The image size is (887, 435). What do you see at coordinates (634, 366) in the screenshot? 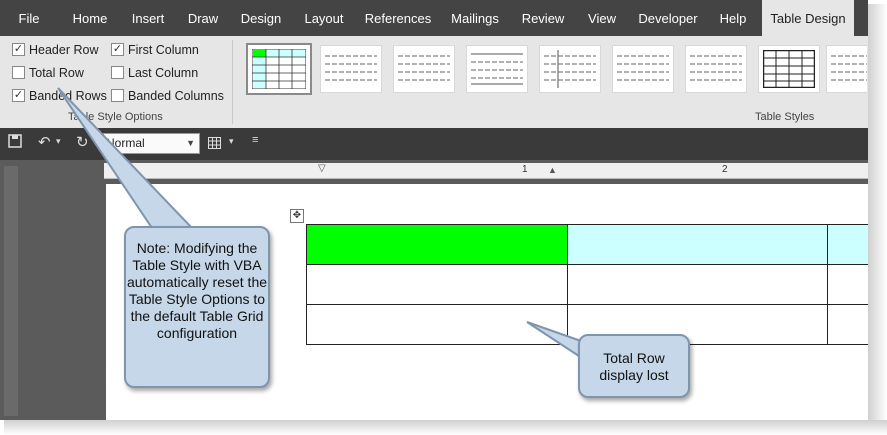
I see `total-row-callout: Total Row display lost` at bounding box center [634, 366].